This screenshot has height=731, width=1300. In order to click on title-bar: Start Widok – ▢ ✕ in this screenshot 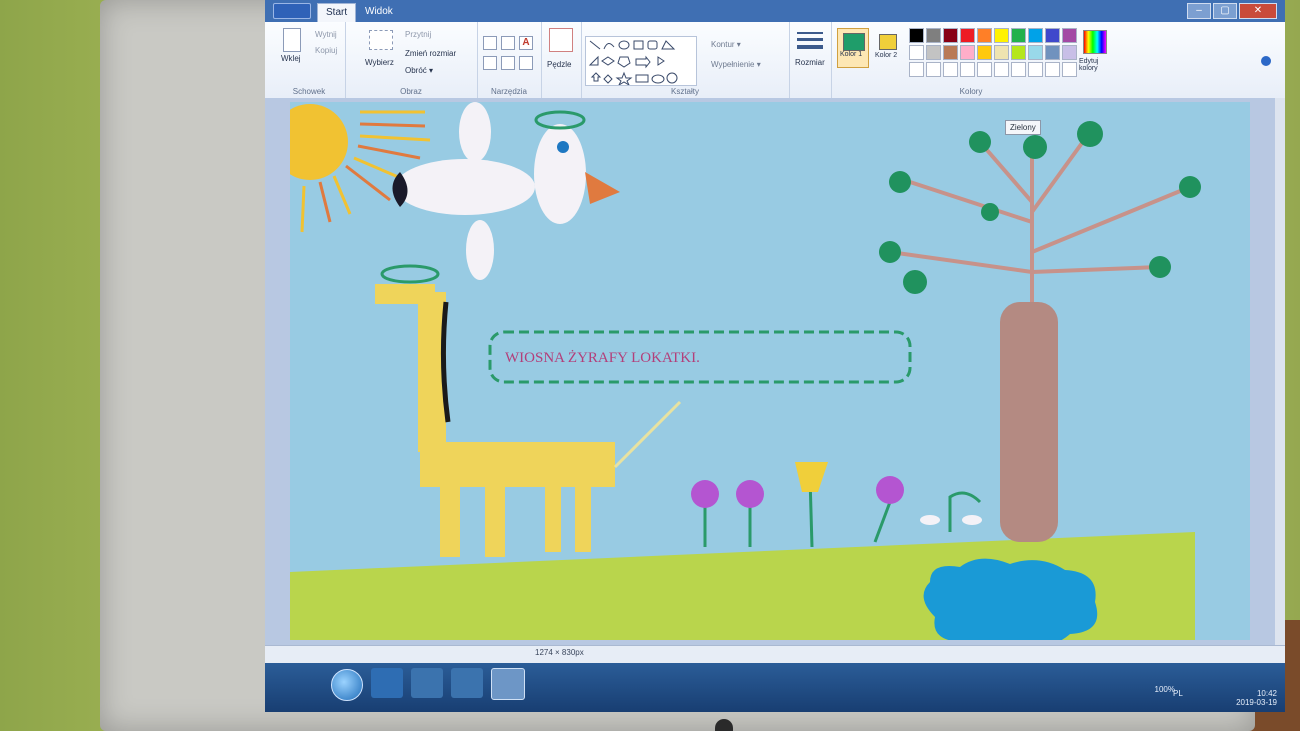, I will do `click(775, 11)`.